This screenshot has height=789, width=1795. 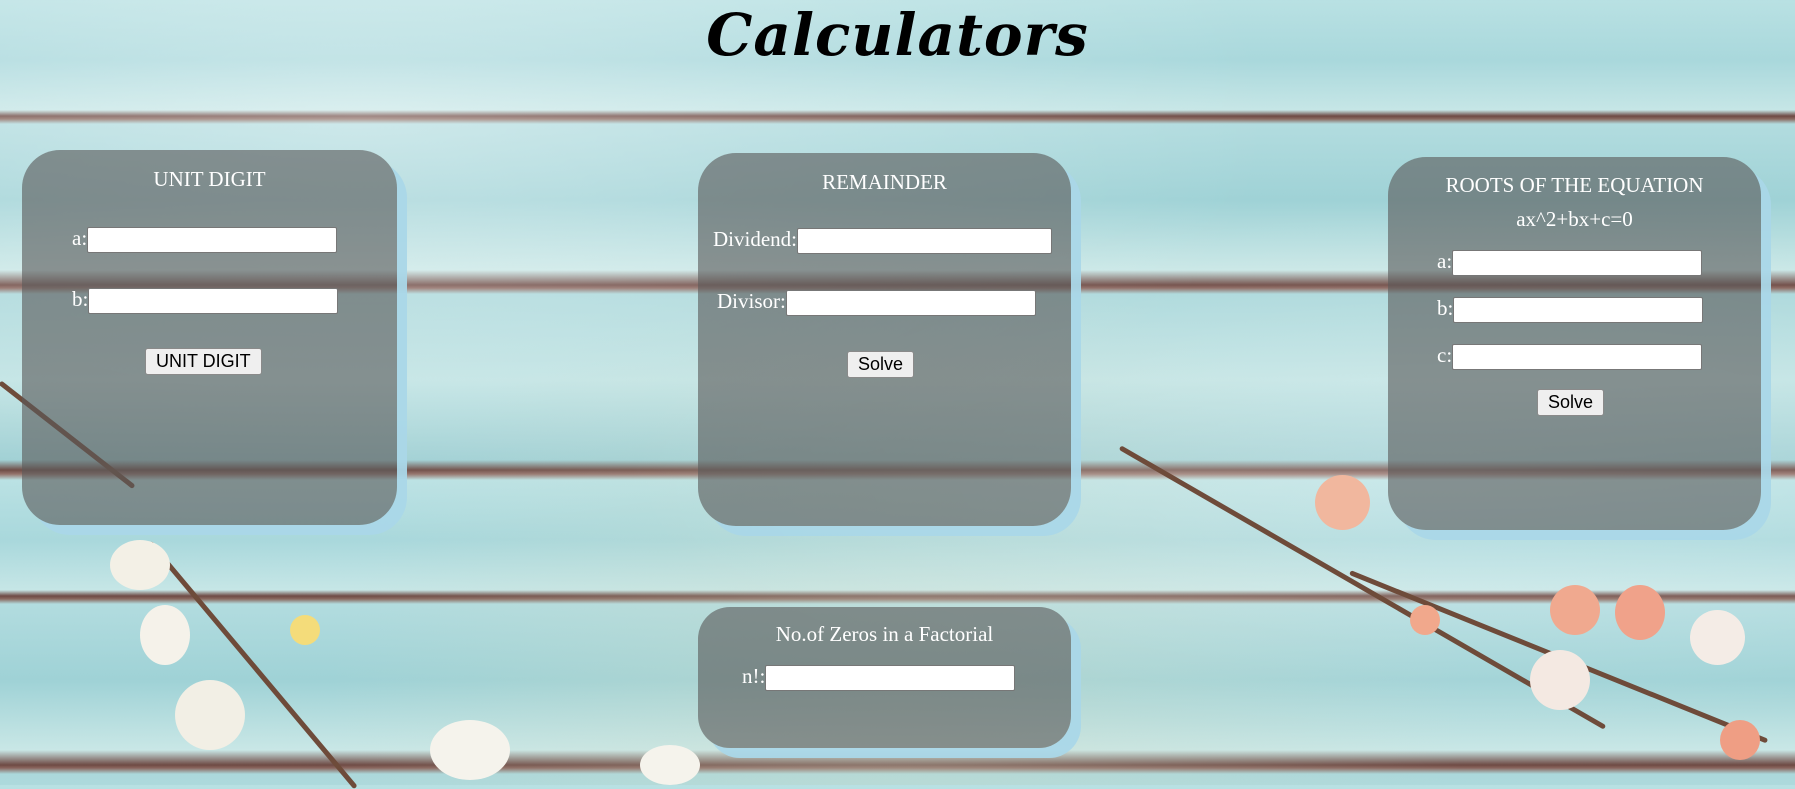 What do you see at coordinates (1574, 219) in the screenshot?
I see `roots-equation: ax^2+bx+c=0` at bounding box center [1574, 219].